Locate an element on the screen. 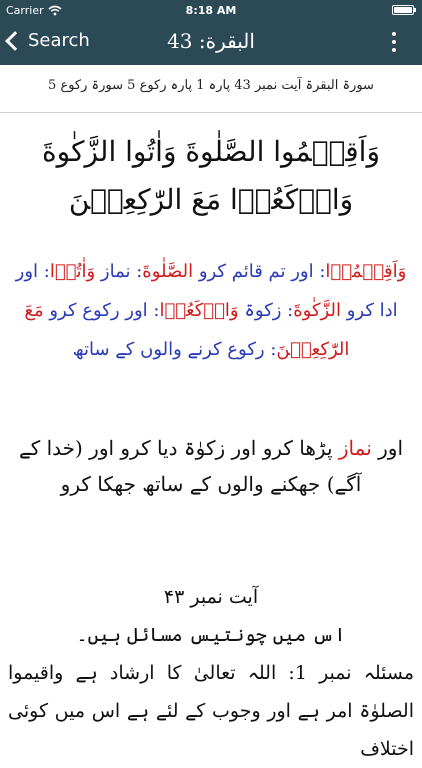  more-options-icon is located at coordinates (394, 42).